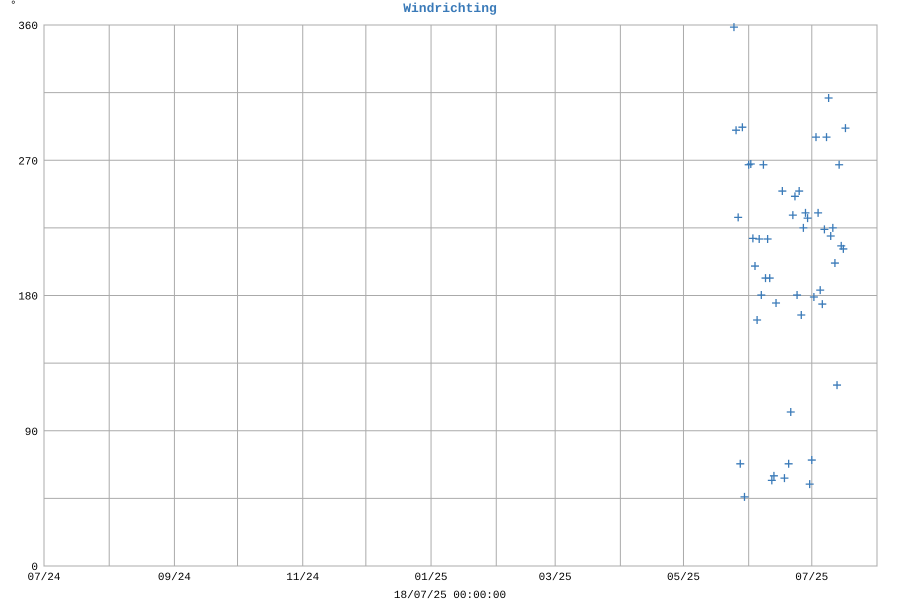 This screenshot has width=900, height=600. What do you see at coordinates (28, 162) in the screenshot?
I see `y-tick-label: 270` at bounding box center [28, 162].